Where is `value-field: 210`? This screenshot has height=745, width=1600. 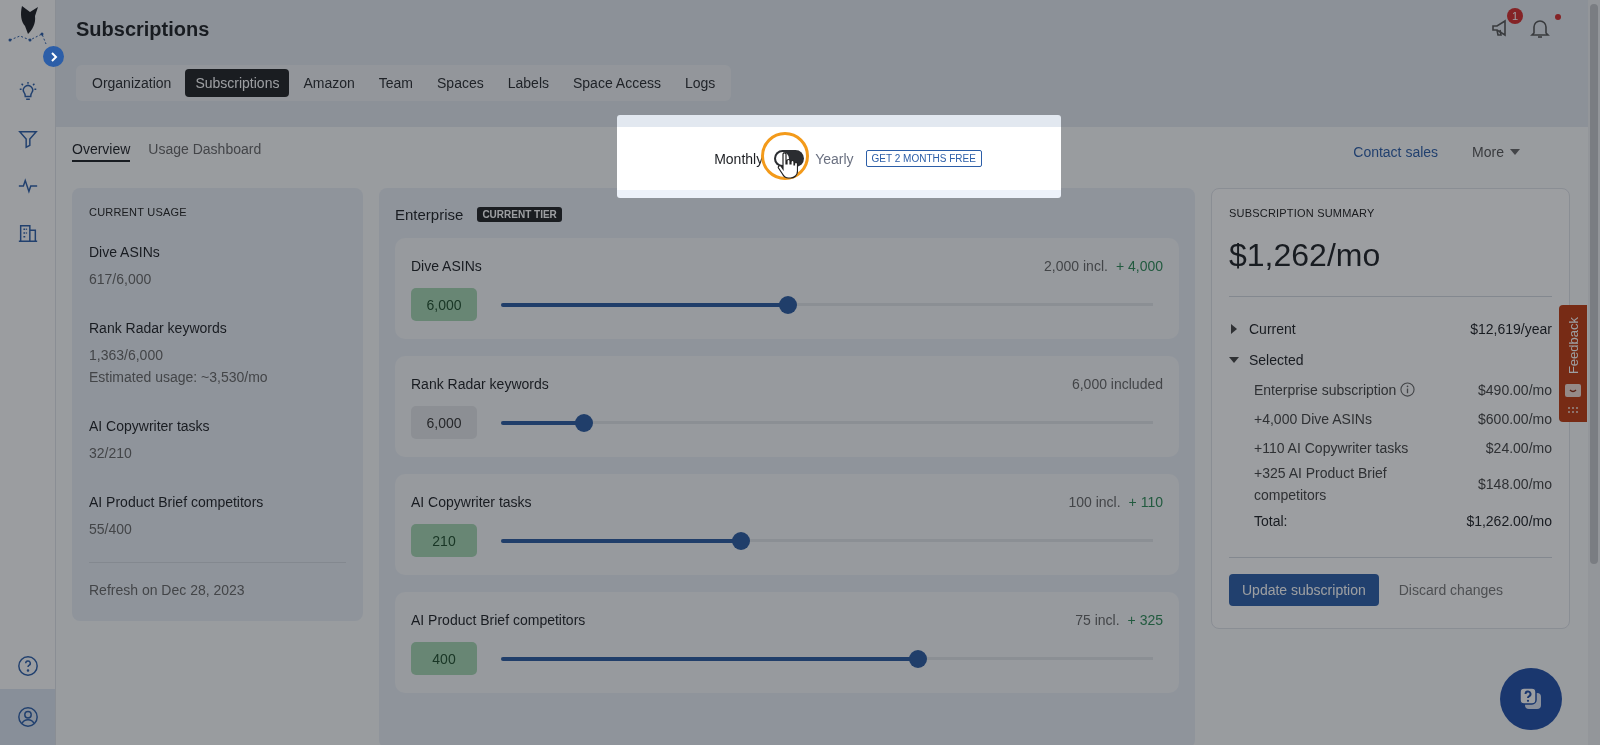
value-field: 210 is located at coordinates (444, 540).